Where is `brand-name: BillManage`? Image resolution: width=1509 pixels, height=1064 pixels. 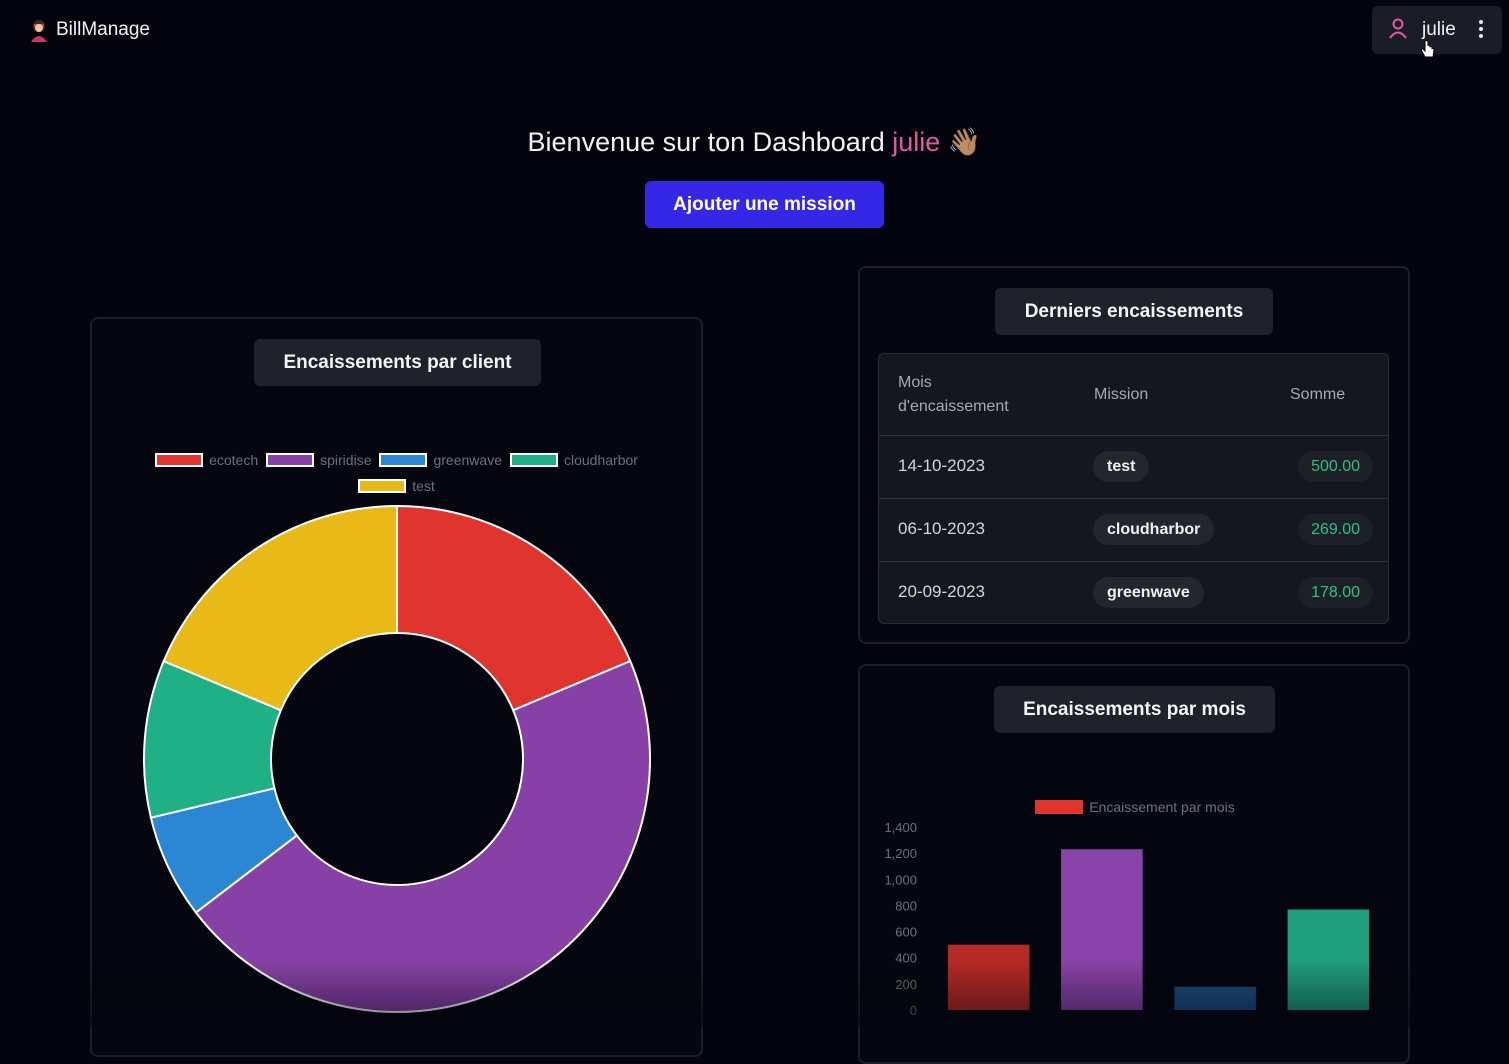
brand-name: BillManage is located at coordinates (103, 29).